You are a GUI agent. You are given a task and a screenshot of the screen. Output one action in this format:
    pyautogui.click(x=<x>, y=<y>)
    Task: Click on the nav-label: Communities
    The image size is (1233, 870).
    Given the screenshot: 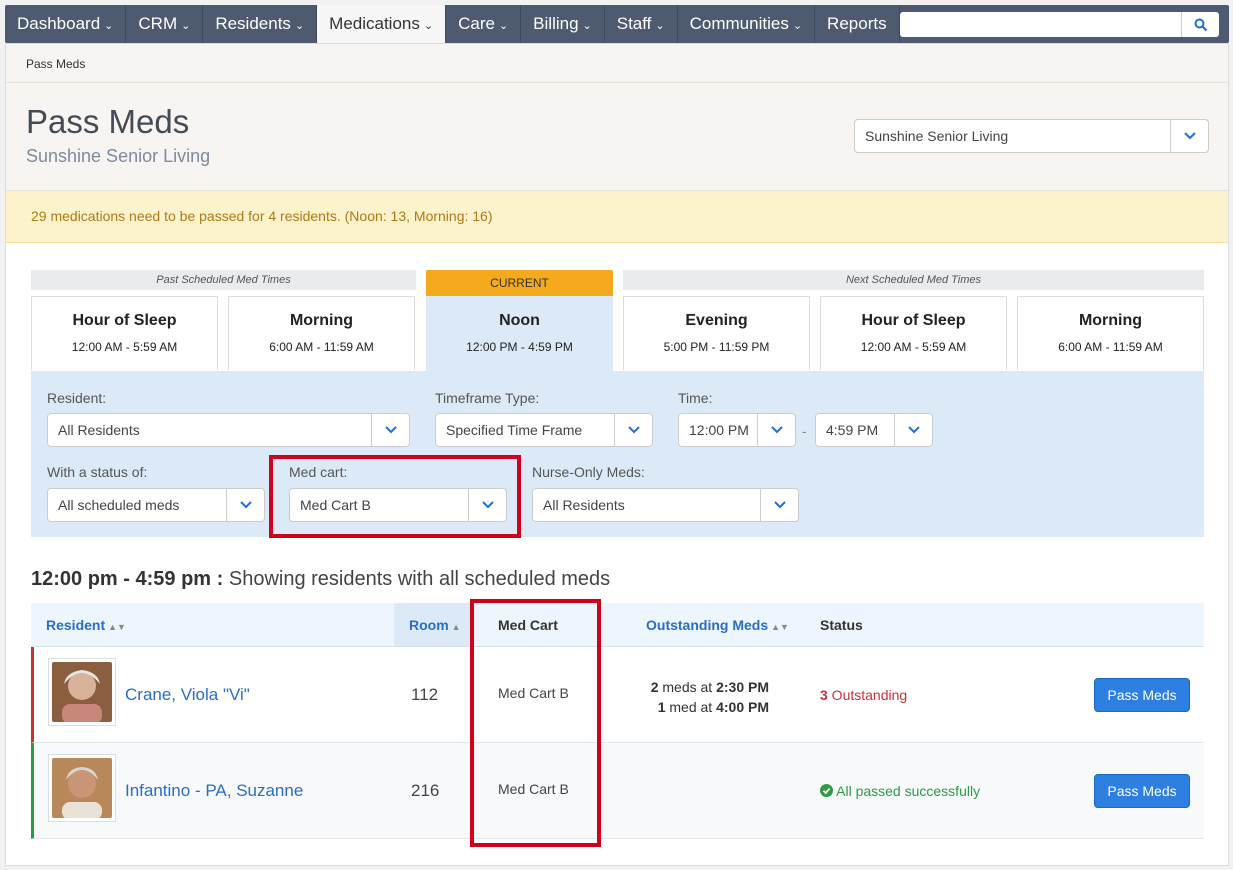 What is the action you would take?
    pyautogui.click(x=739, y=23)
    